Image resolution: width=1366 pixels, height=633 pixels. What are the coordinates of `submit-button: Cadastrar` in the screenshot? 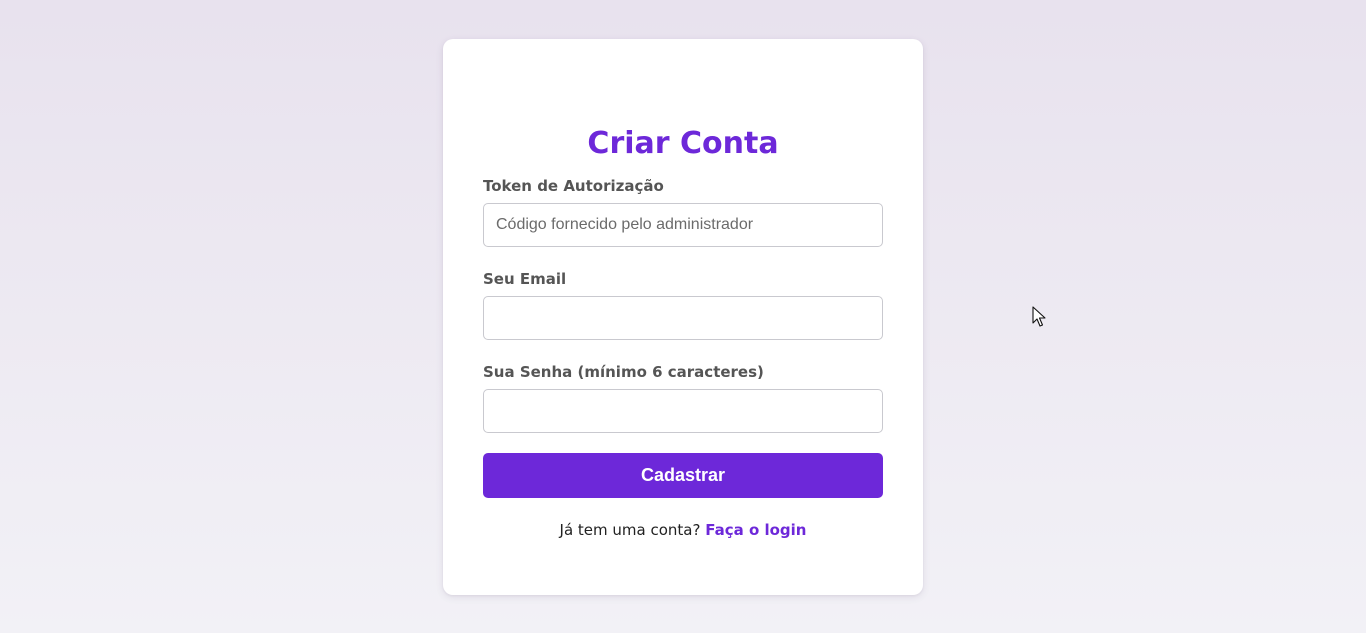 It's located at (683, 475).